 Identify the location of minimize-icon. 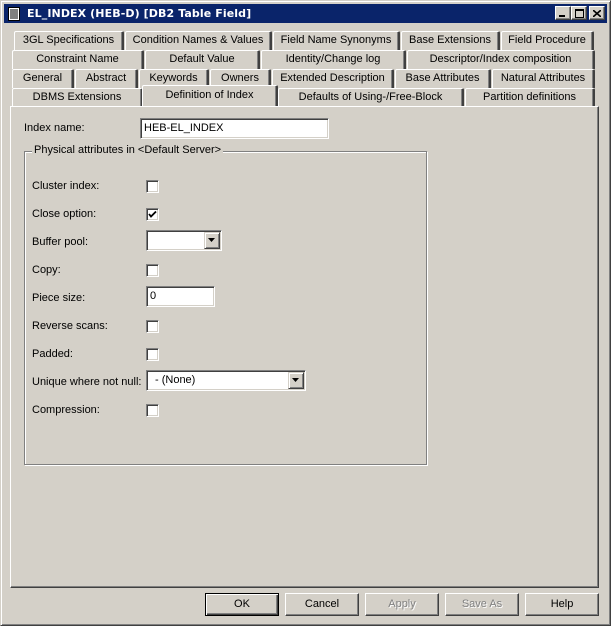
(562, 16).